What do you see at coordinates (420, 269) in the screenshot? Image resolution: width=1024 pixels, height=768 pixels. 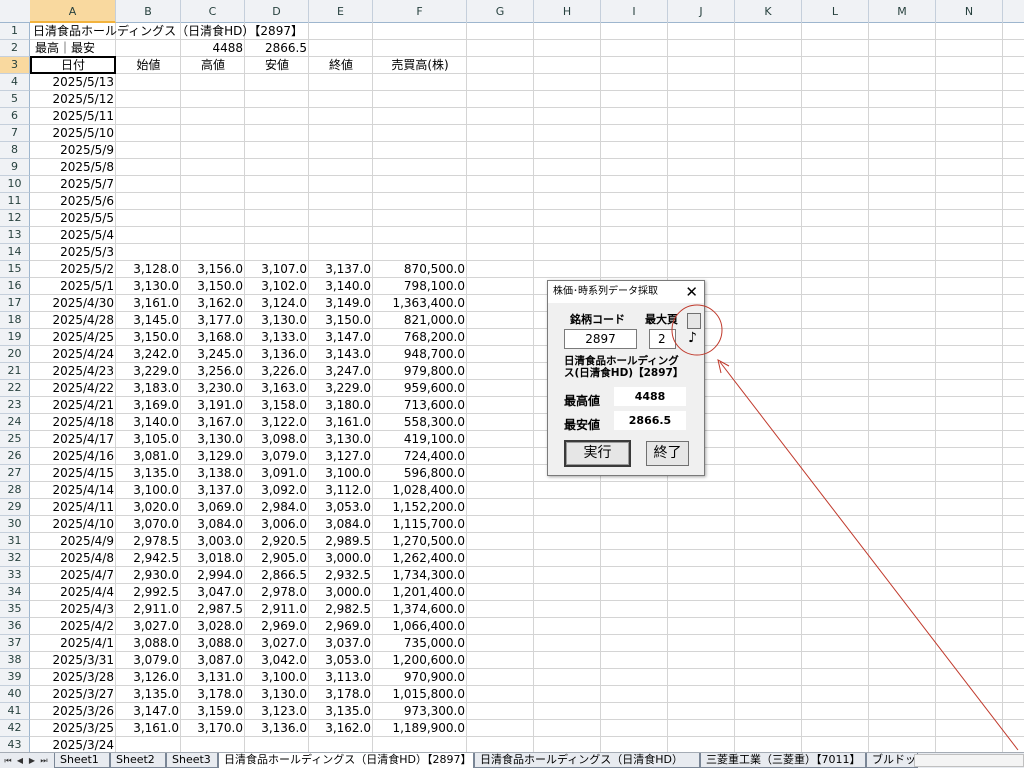 I see `value-cell: 870,500.0` at bounding box center [420, 269].